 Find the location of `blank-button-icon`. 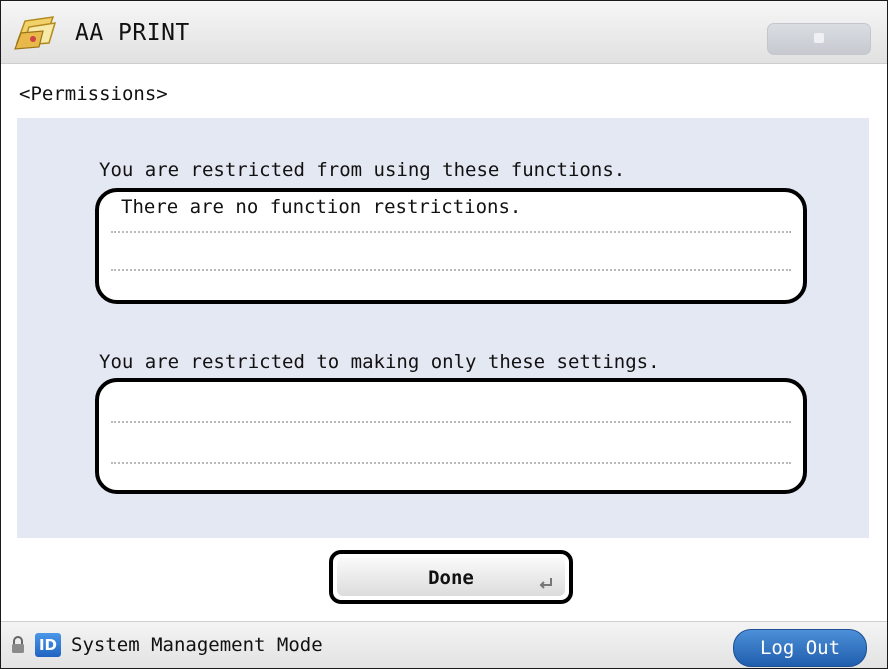

blank-button-icon is located at coordinates (819, 38).